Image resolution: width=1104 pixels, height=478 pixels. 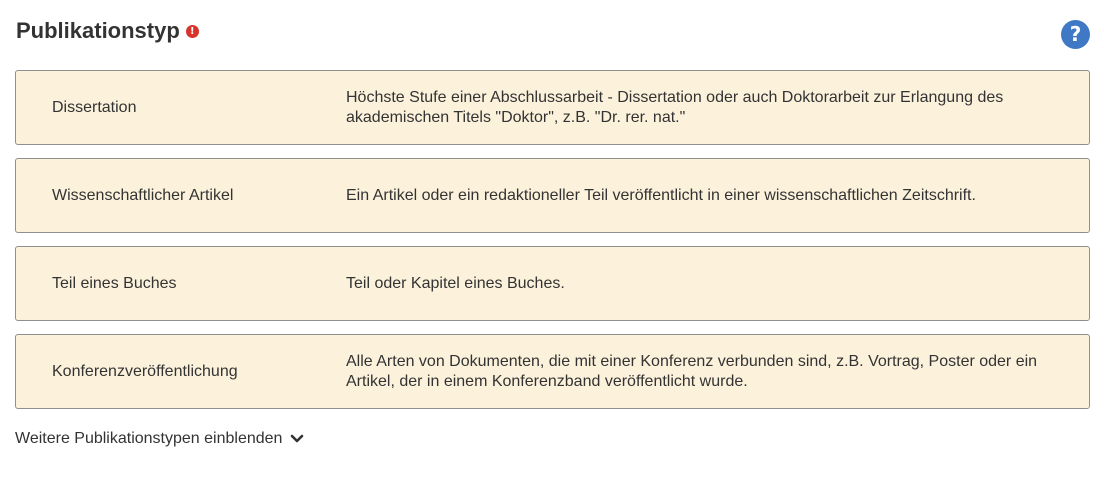 I want to click on chevron-down-icon, so click(x=297, y=438).